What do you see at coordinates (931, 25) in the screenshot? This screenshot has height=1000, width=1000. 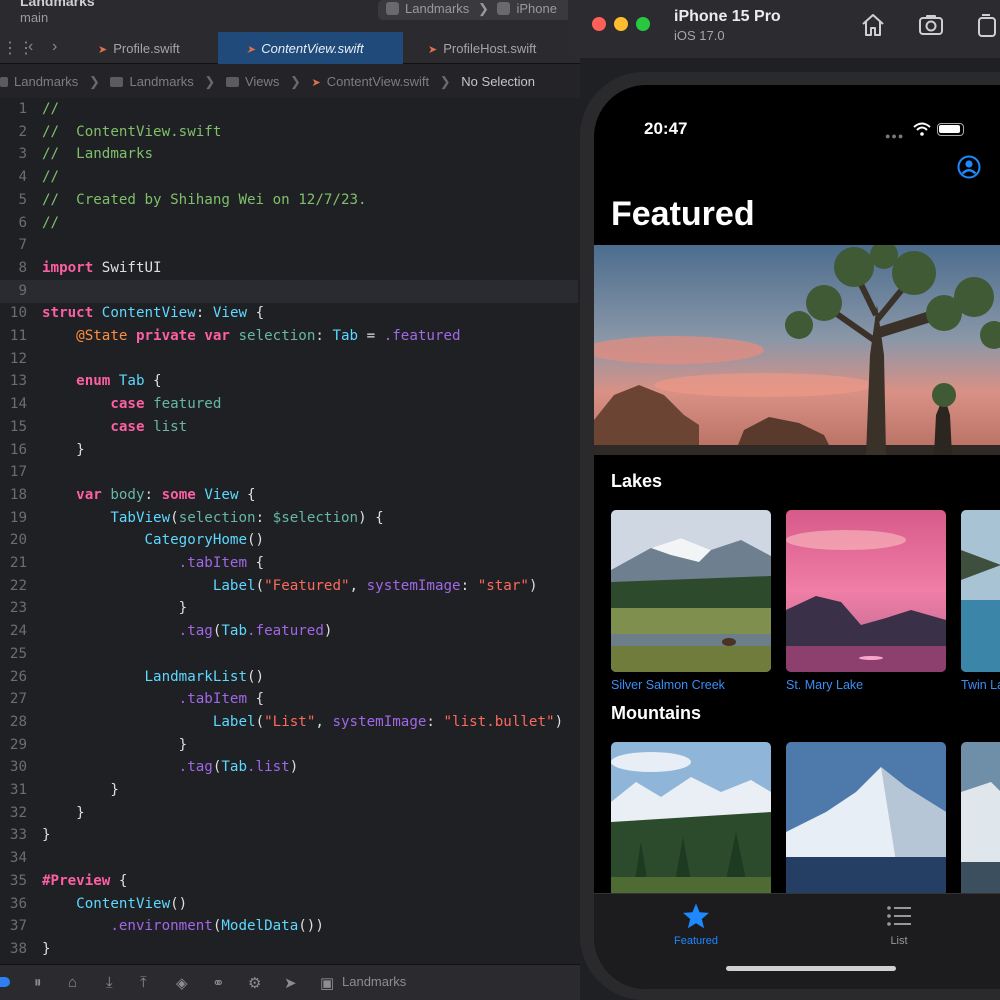 I see `screenshot-icon` at bounding box center [931, 25].